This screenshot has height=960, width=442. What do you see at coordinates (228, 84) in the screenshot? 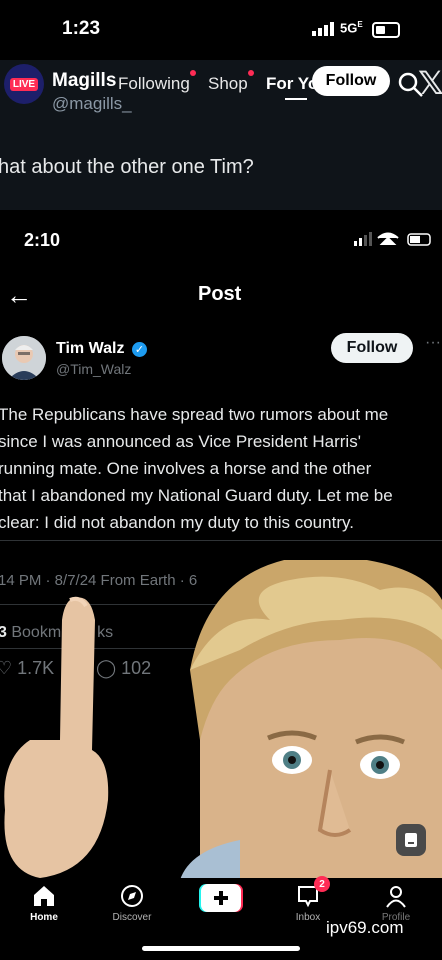
I see `tab-shop: Shop` at bounding box center [228, 84].